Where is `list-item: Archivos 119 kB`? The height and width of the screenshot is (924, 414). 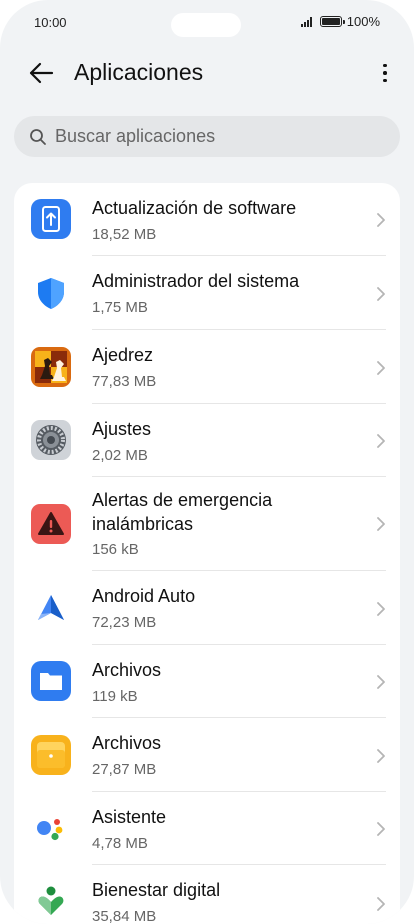
list-item: Archivos 119 kB is located at coordinates (207, 681).